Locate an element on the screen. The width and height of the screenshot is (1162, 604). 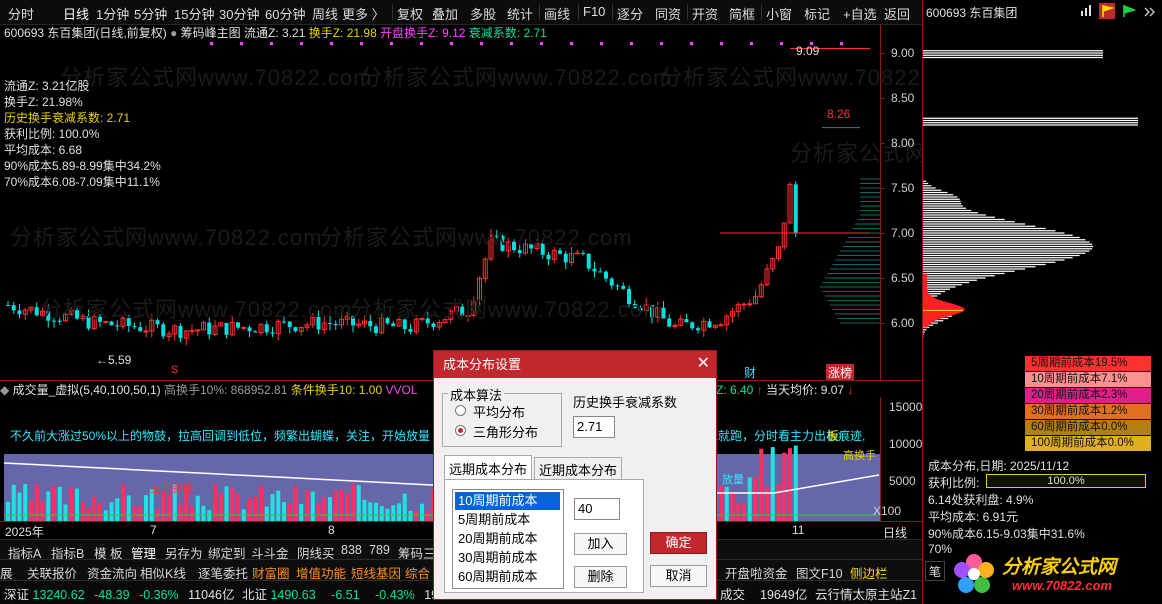
limit-up-marker: 涨榜 is located at coordinates (840, 372).